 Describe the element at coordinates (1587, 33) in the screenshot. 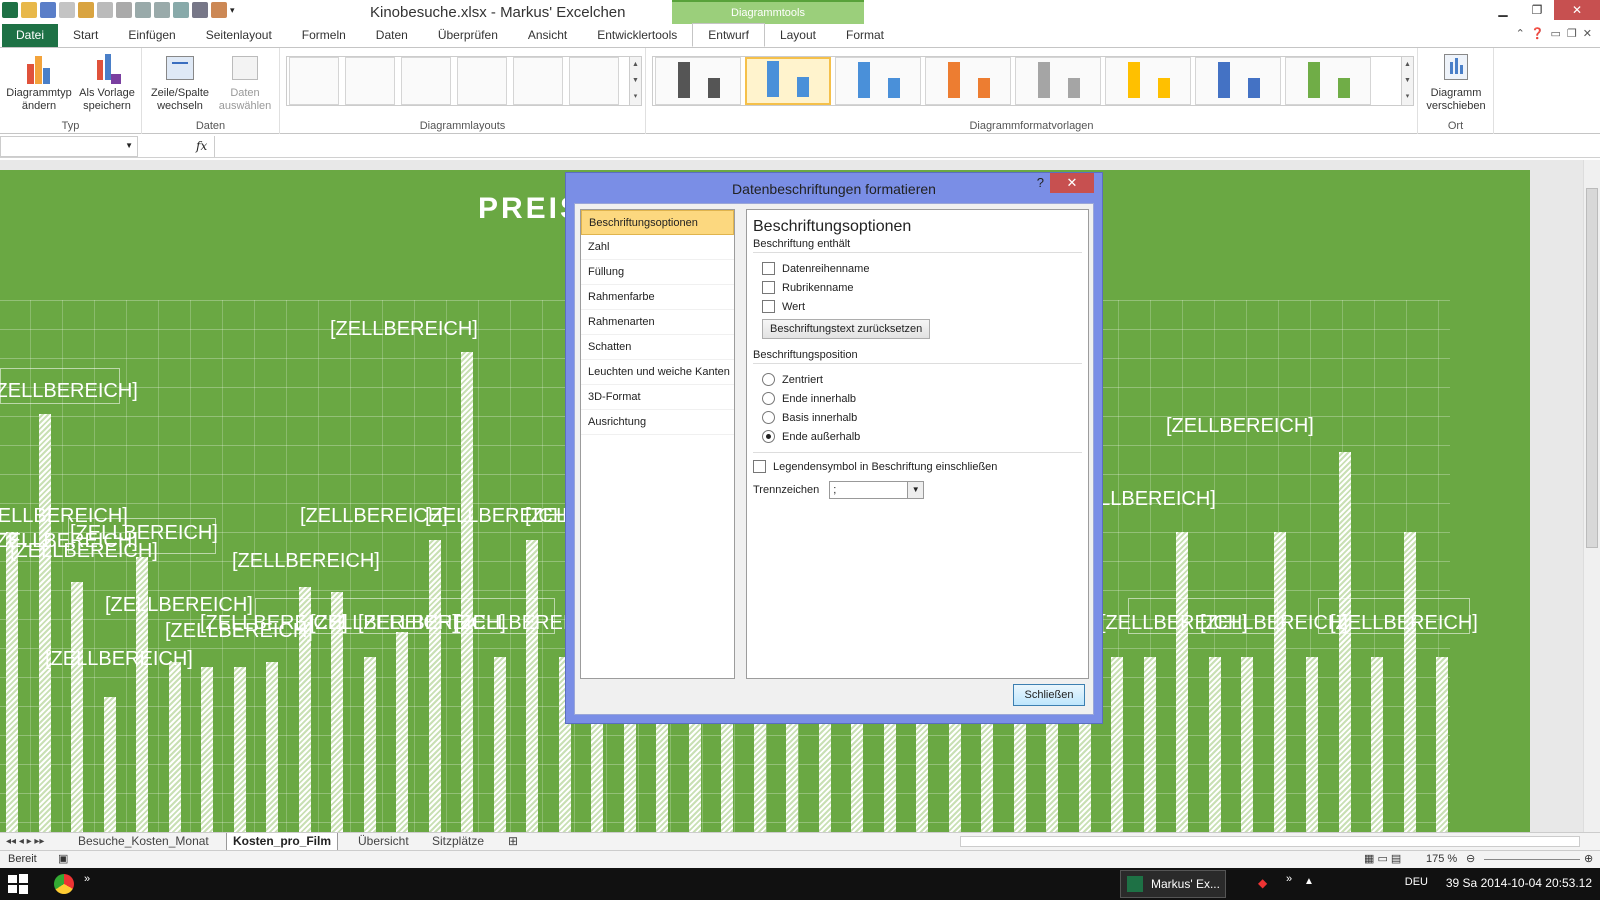

I see `doc-close-icon: ✕` at that location.